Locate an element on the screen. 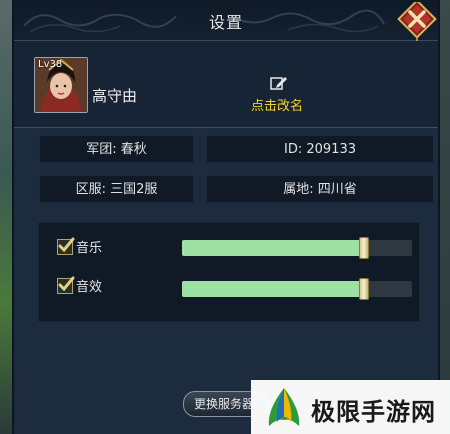 Image resolution: width=450 pixels, height=434 pixels. sfx-volume-slider is located at coordinates (297, 289).